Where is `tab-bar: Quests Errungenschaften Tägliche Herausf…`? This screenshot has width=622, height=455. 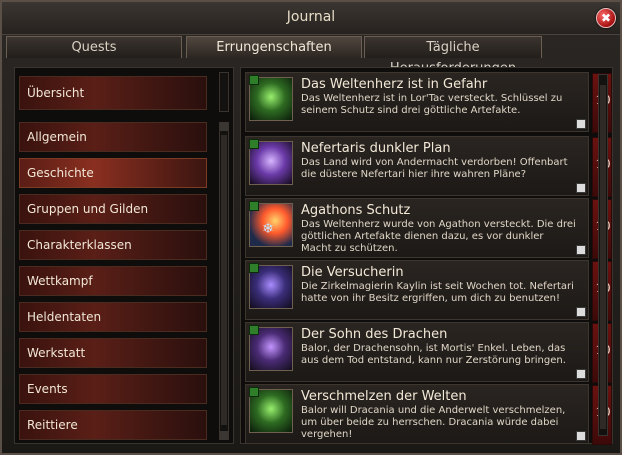 tab-bar: Quests Errungenschaften Tägliche Herausf… is located at coordinates (311, 56).